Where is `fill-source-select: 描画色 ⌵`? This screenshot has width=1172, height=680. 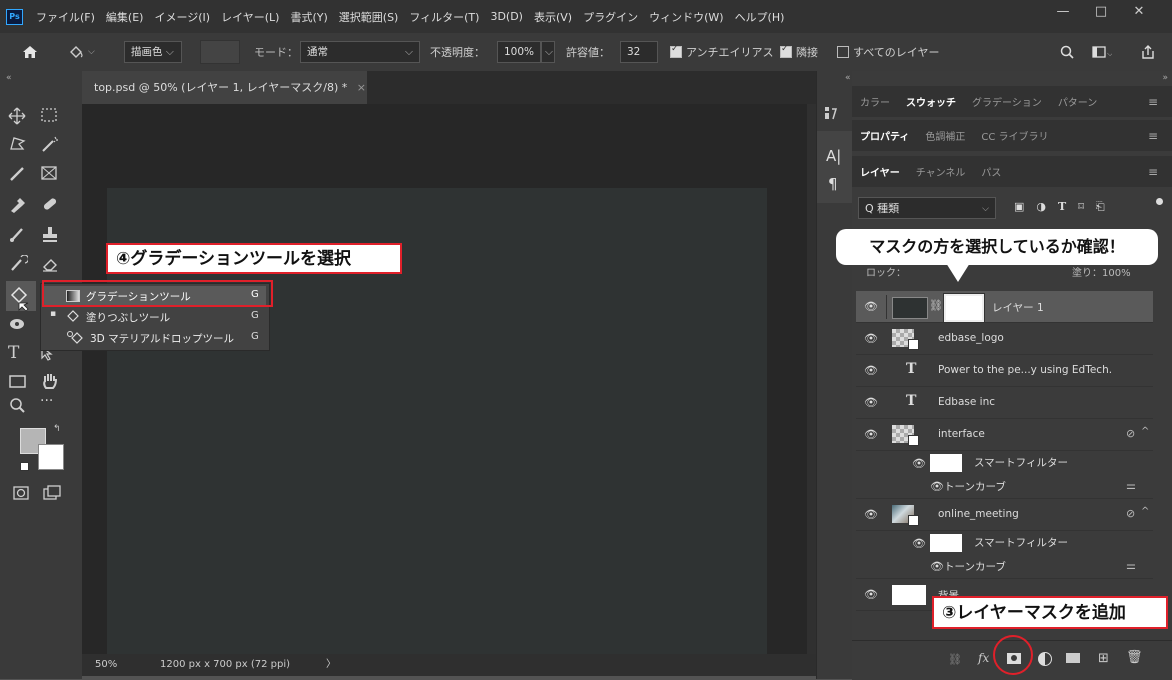
fill-source-select: 描画色 ⌵ is located at coordinates (153, 52).